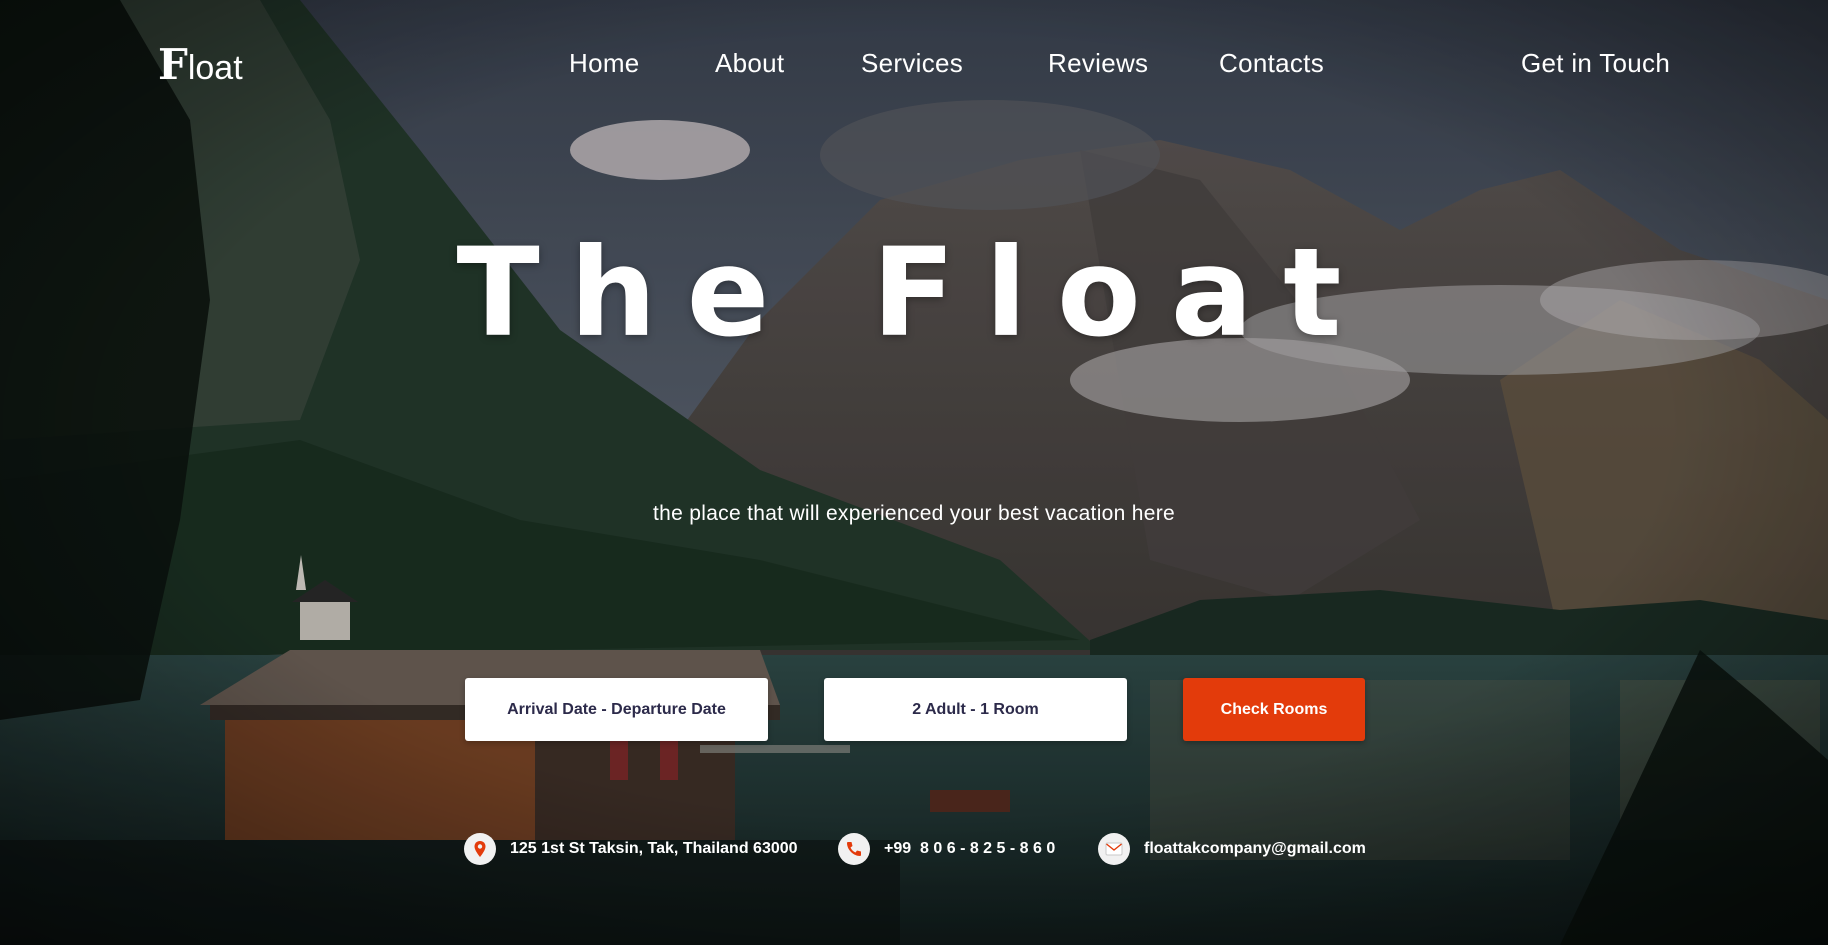  Describe the element at coordinates (1098, 63) in the screenshot. I see `nav-reviews: Reviews` at that location.